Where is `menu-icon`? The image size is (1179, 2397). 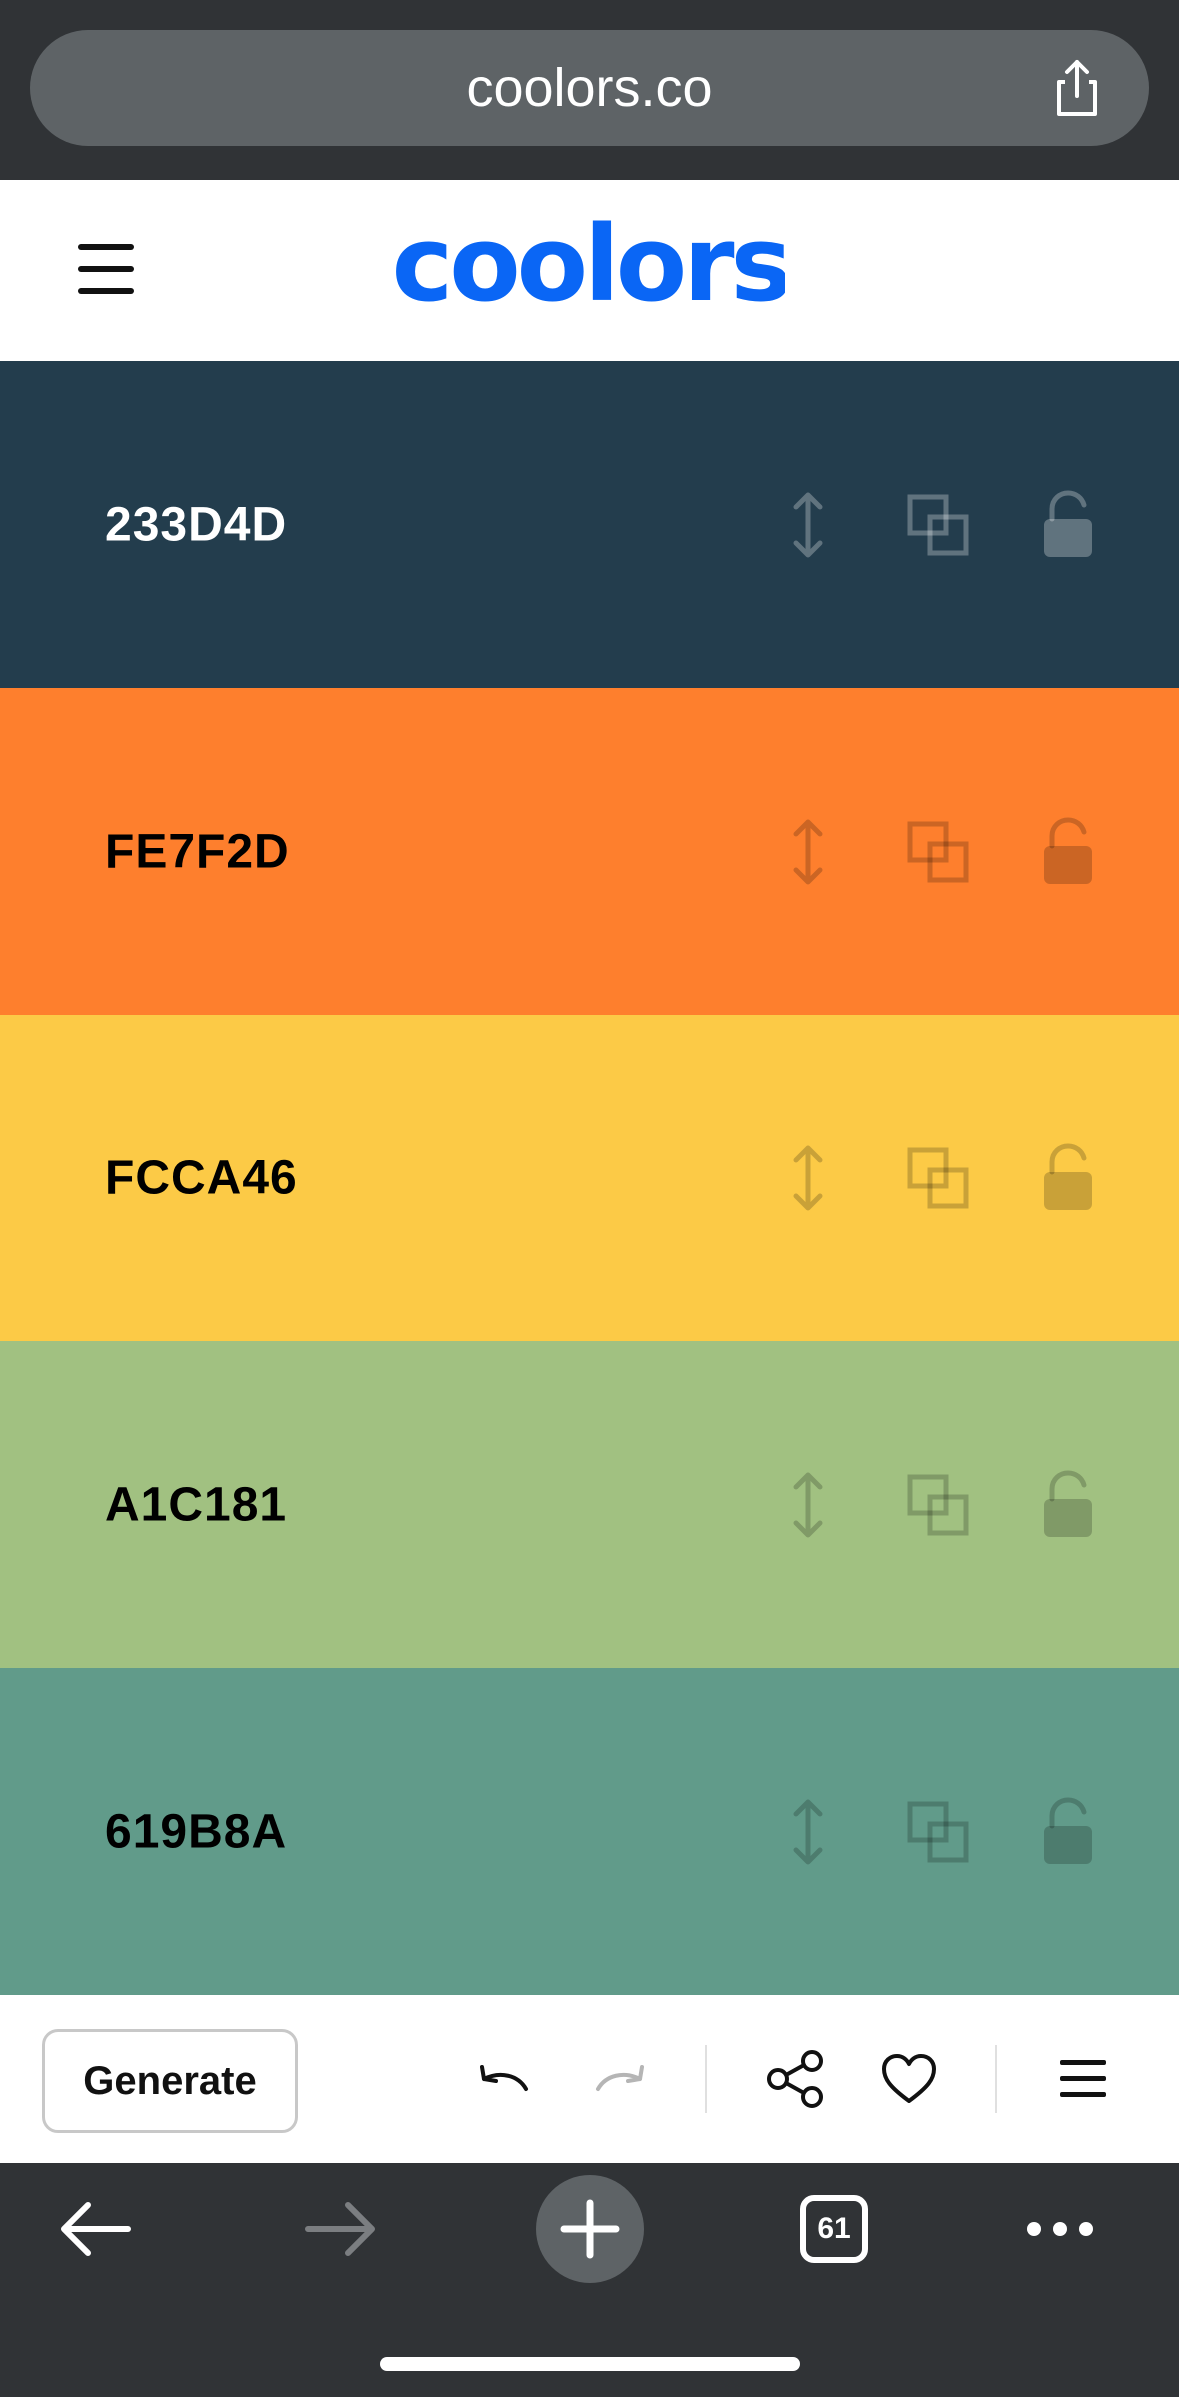 menu-icon is located at coordinates (1083, 2079).